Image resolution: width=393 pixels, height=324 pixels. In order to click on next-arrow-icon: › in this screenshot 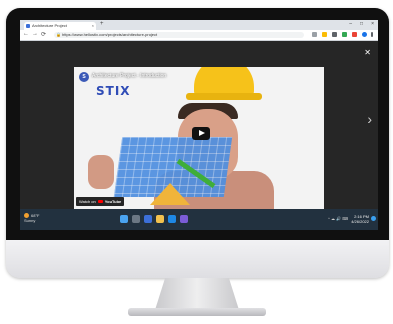, I will do `click(369, 119)`.